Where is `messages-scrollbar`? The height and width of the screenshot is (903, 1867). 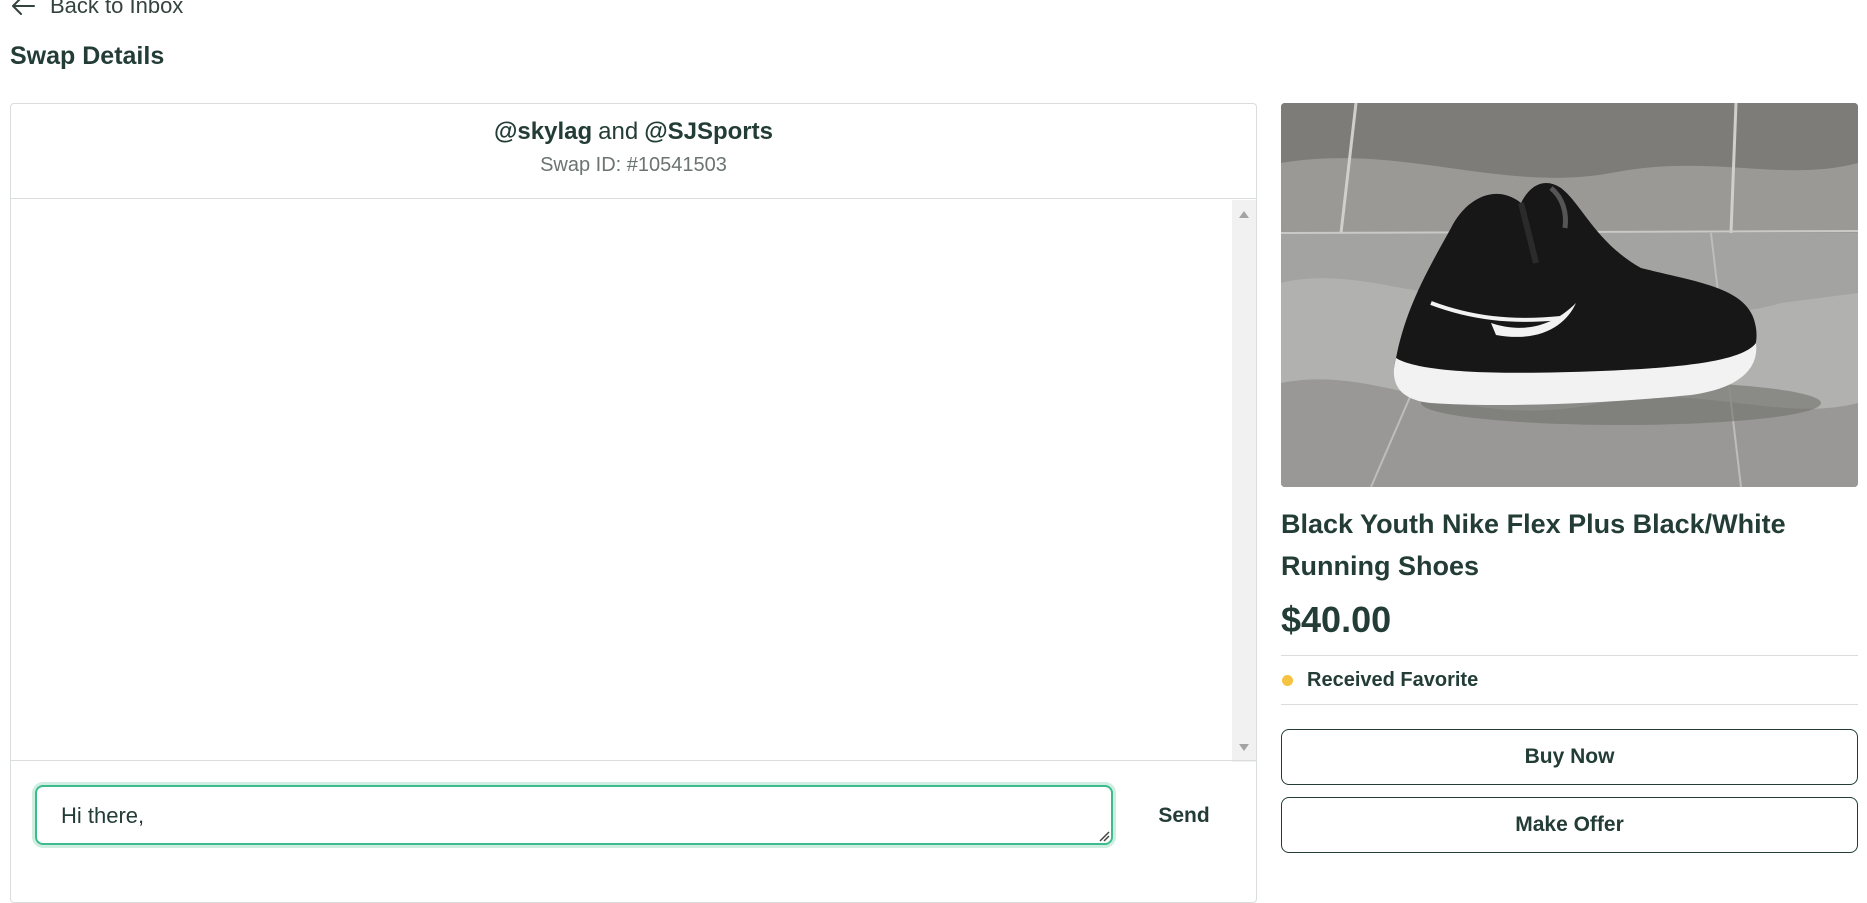
messages-scrollbar is located at coordinates (1244, 481).